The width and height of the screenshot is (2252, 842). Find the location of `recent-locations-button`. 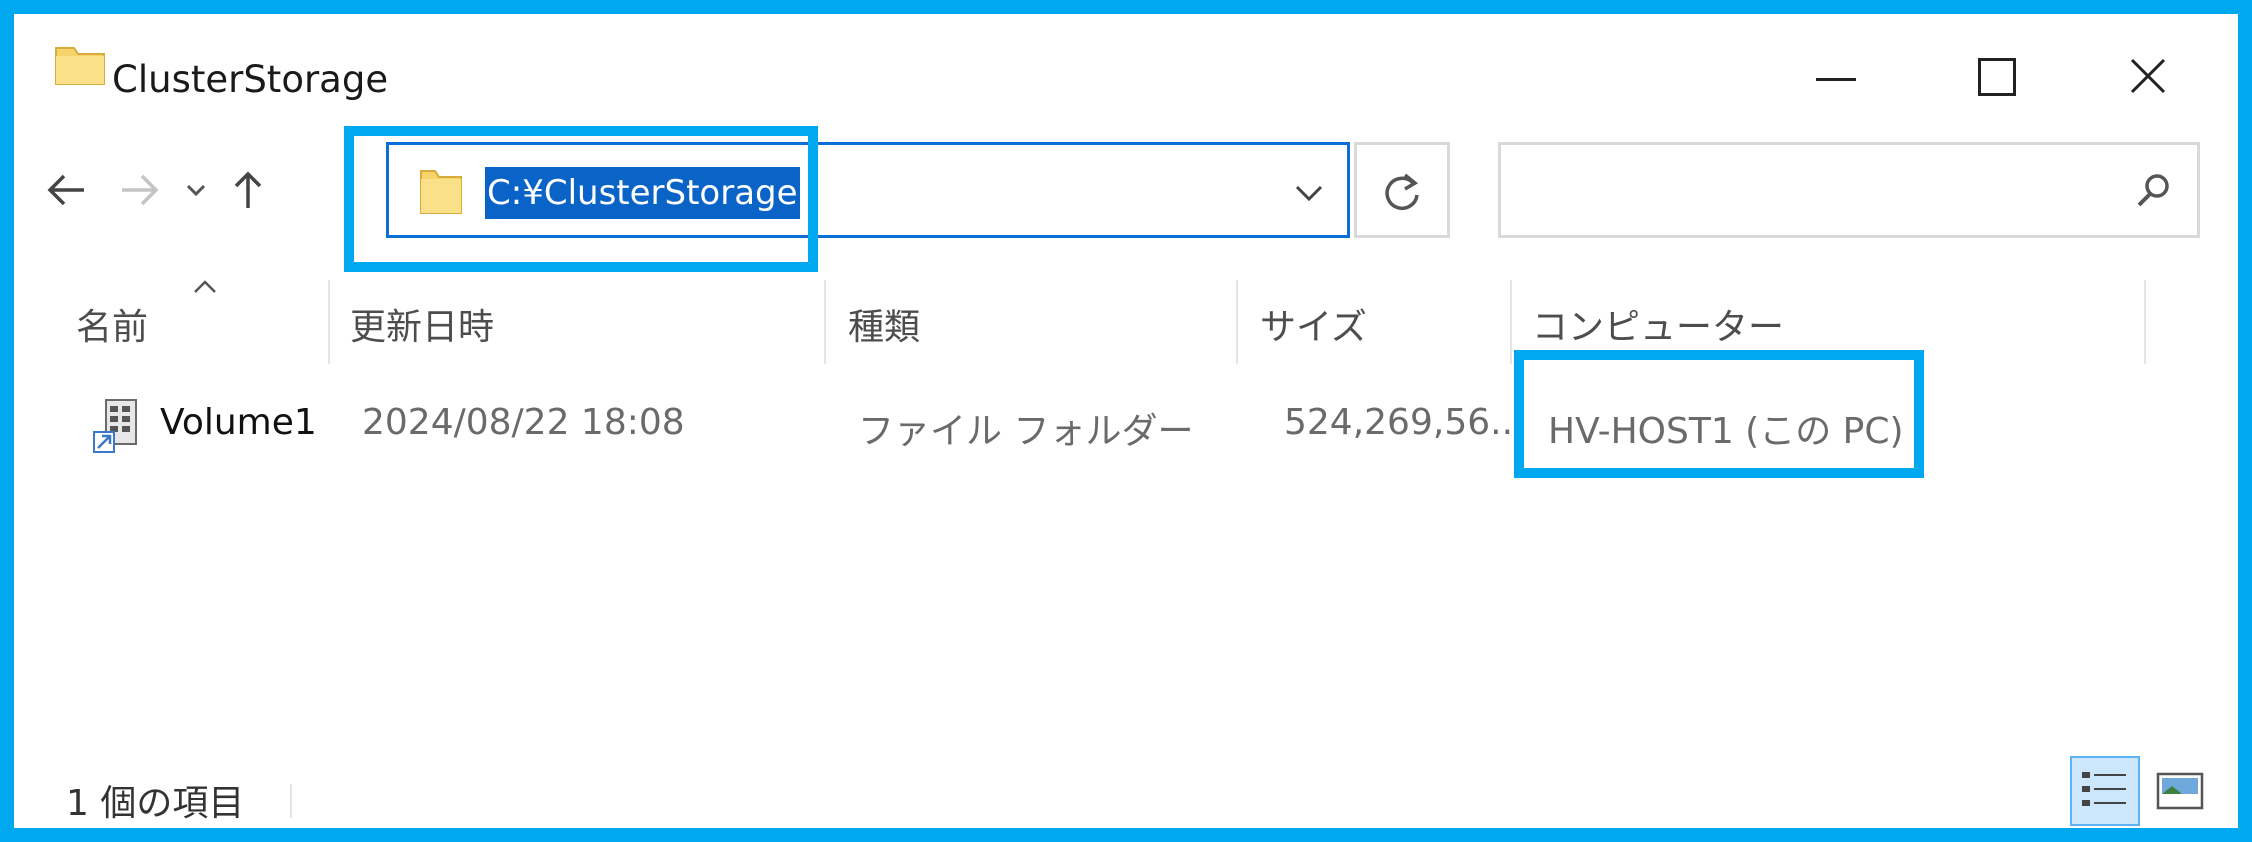

recent-locations-button is located at coordinates (196, 190).